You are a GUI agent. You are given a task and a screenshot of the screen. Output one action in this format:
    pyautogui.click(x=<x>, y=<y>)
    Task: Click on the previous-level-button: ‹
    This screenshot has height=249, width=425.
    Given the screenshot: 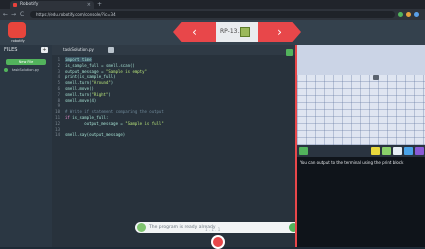 What is the action you would take?
    pyautogui.click(x=194, y=32)
    